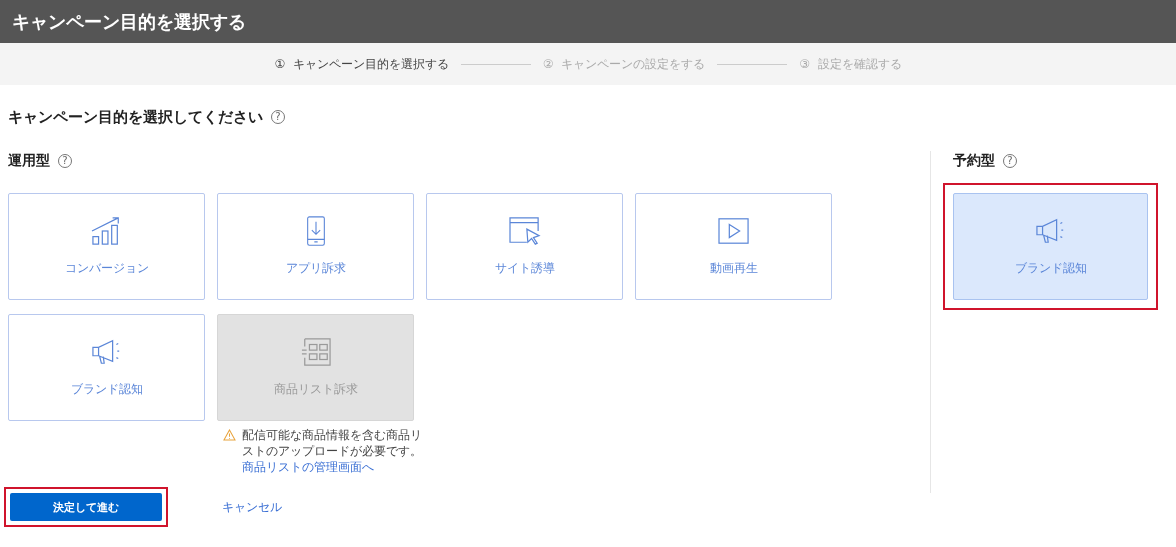 The height and width of the screenshot is (547, 1176). I want to click on warning-text: 配信可能な商品情報を含む商品リストのアップロードが必要です。, so click(332, 443).